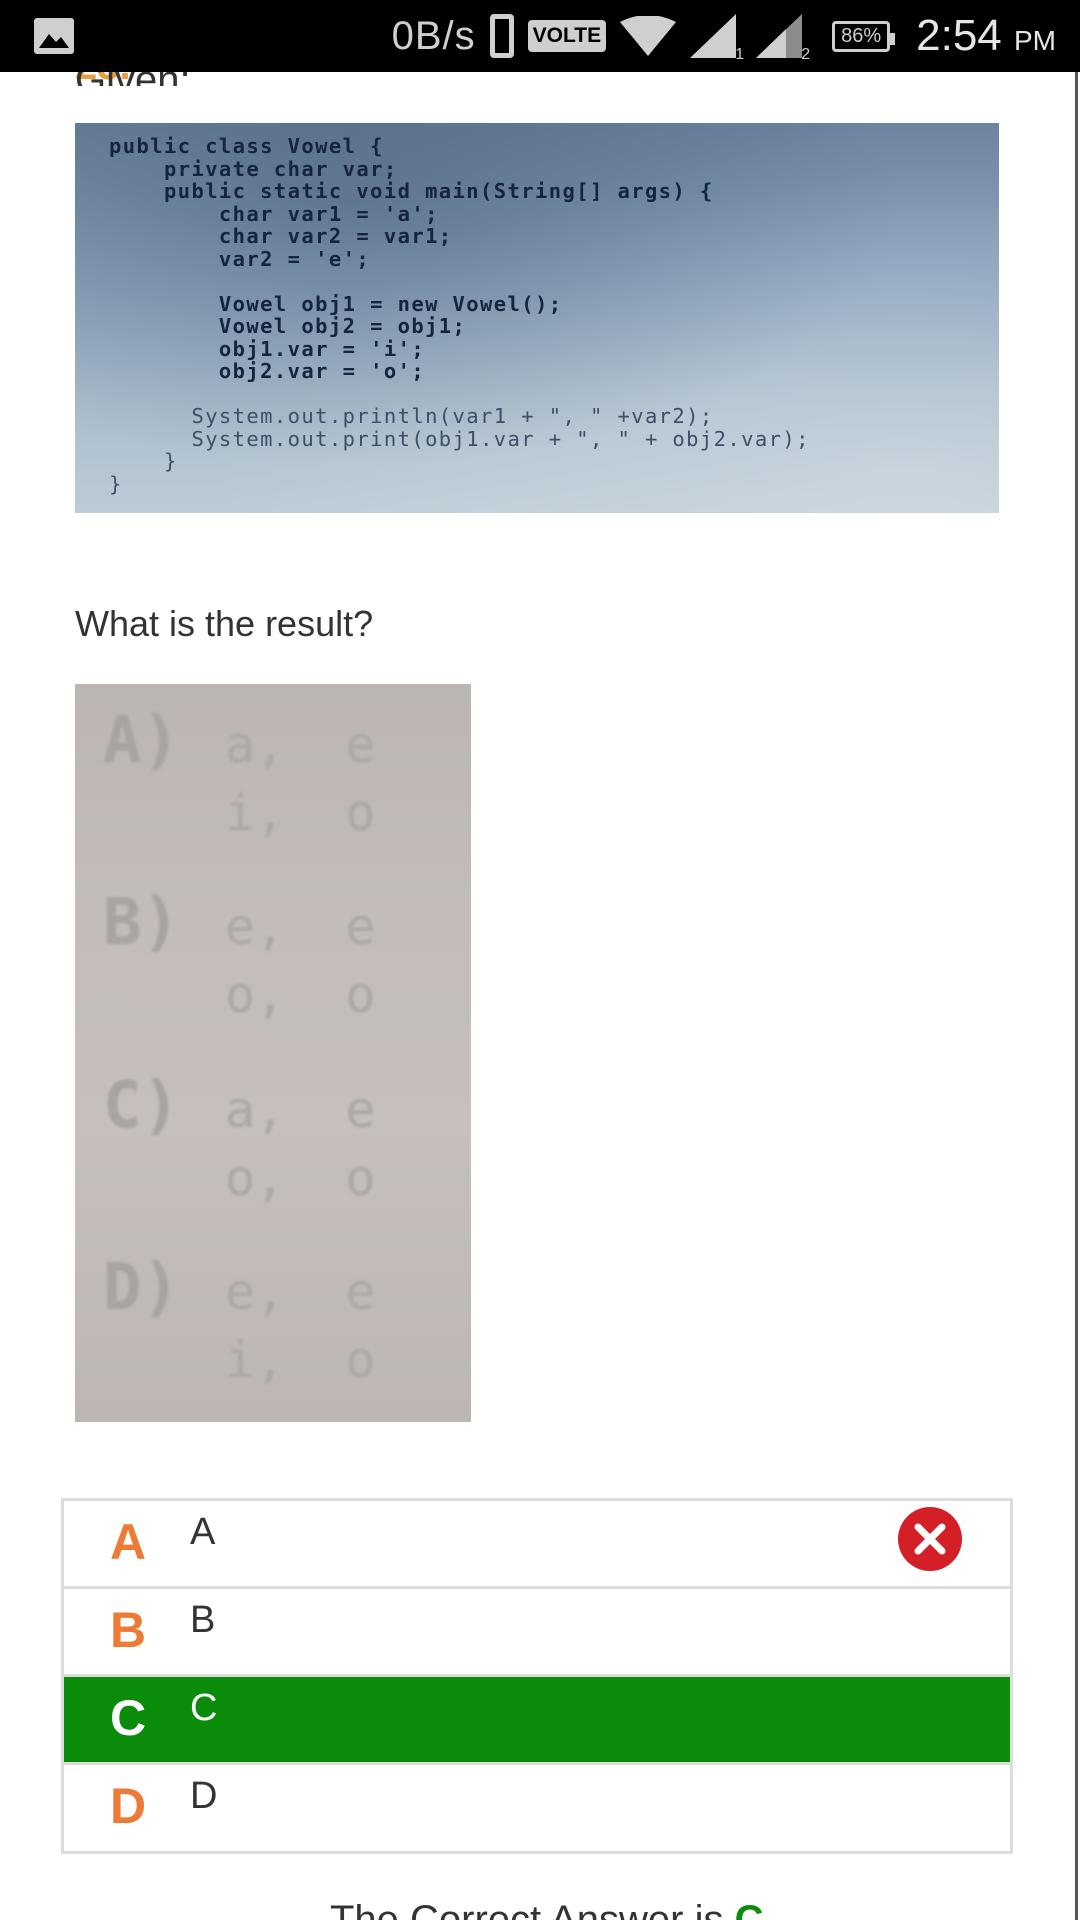 The width and height of the screenshot is (1080, 1920). What do you see at coordinates (433, 35) in the screenshot?
I see `net-speed: 0B/s` at bounding box center [433, 35].